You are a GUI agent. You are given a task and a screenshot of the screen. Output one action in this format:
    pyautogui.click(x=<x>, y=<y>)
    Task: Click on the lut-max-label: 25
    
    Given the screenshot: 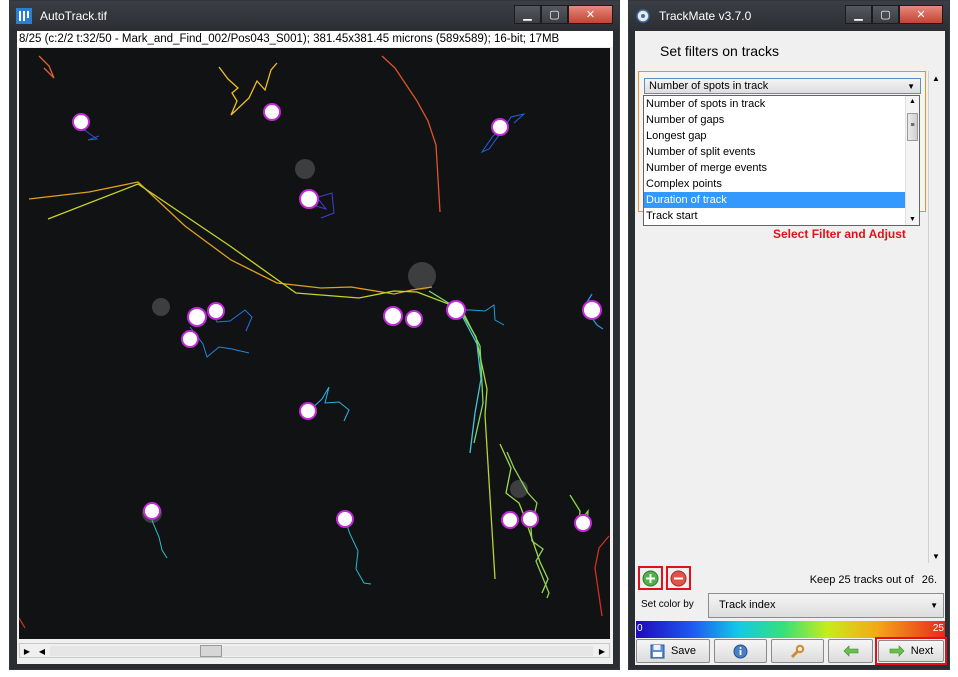 What is the action you would take?
    pyautogui.click(x=938, y=628)
    